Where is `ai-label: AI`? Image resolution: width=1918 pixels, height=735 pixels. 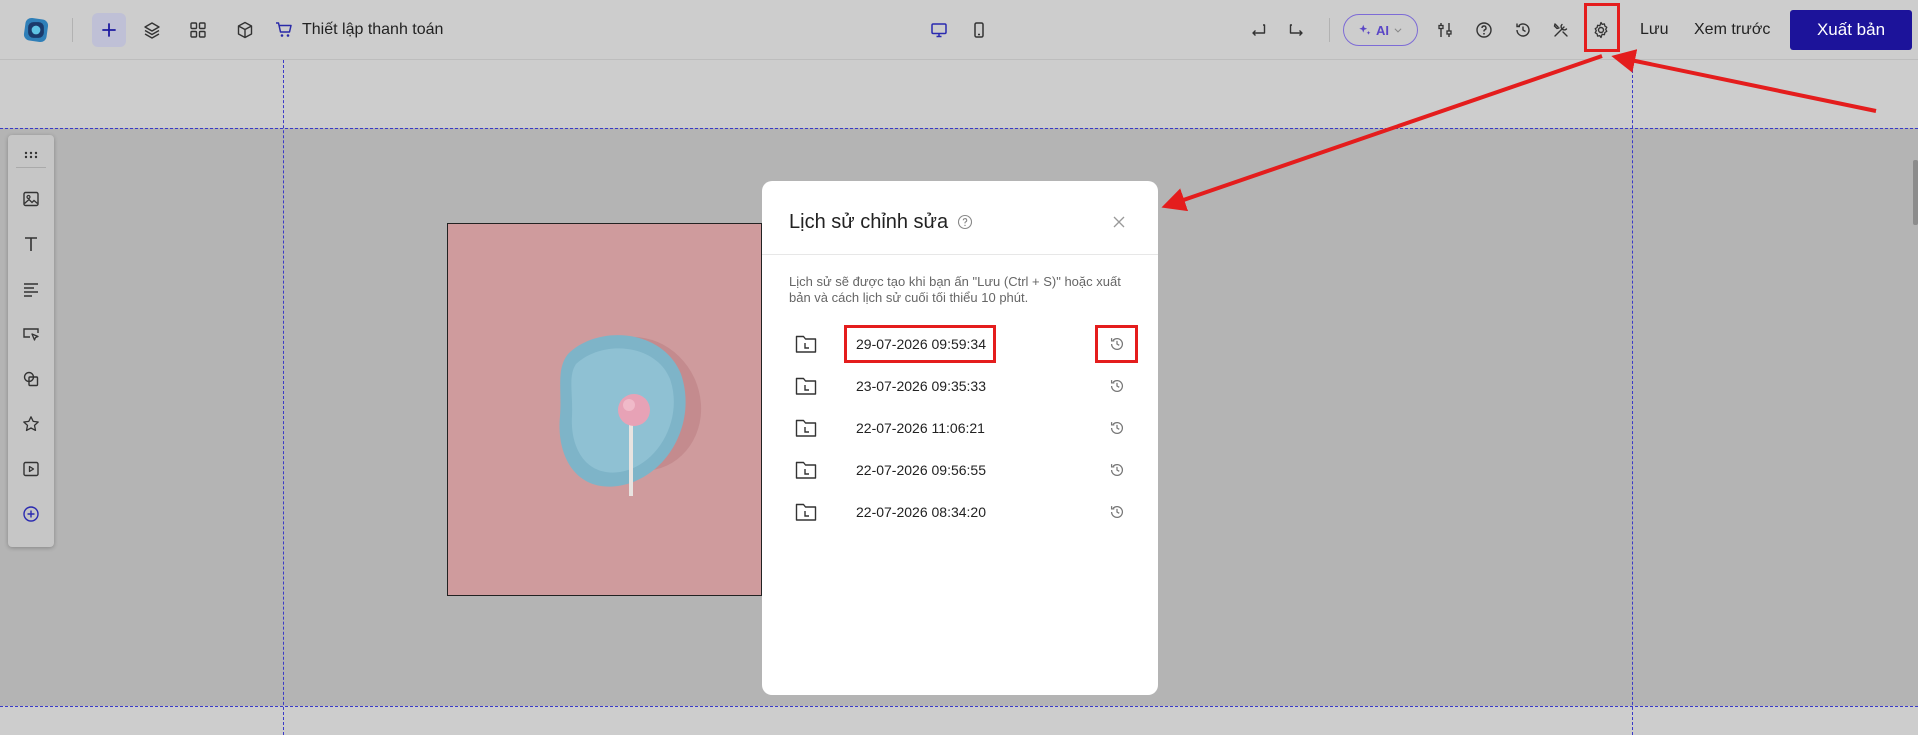 ai-label: AI is located at coordinates (1382, 30).